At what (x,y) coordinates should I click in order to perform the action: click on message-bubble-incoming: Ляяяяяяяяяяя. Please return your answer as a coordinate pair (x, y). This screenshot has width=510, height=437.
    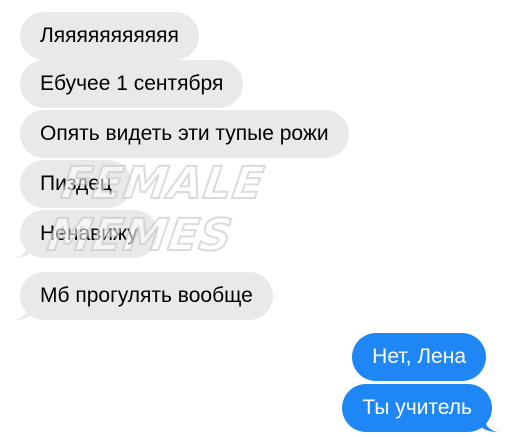
    Looking at the image, I should click on (109, 36).